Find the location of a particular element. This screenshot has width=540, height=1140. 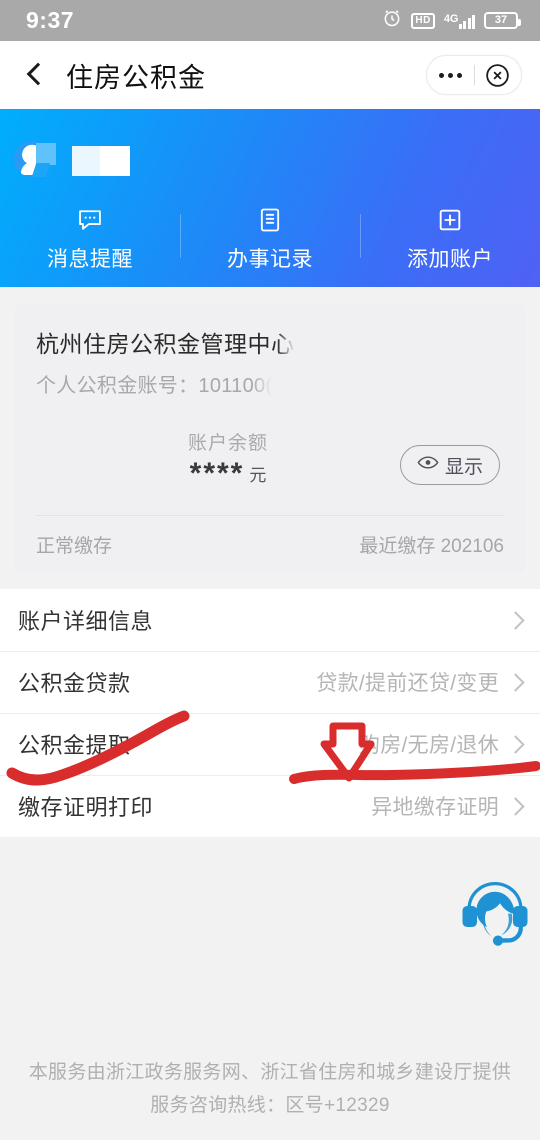

close-circle-icon is located at coordinates (498, 75).